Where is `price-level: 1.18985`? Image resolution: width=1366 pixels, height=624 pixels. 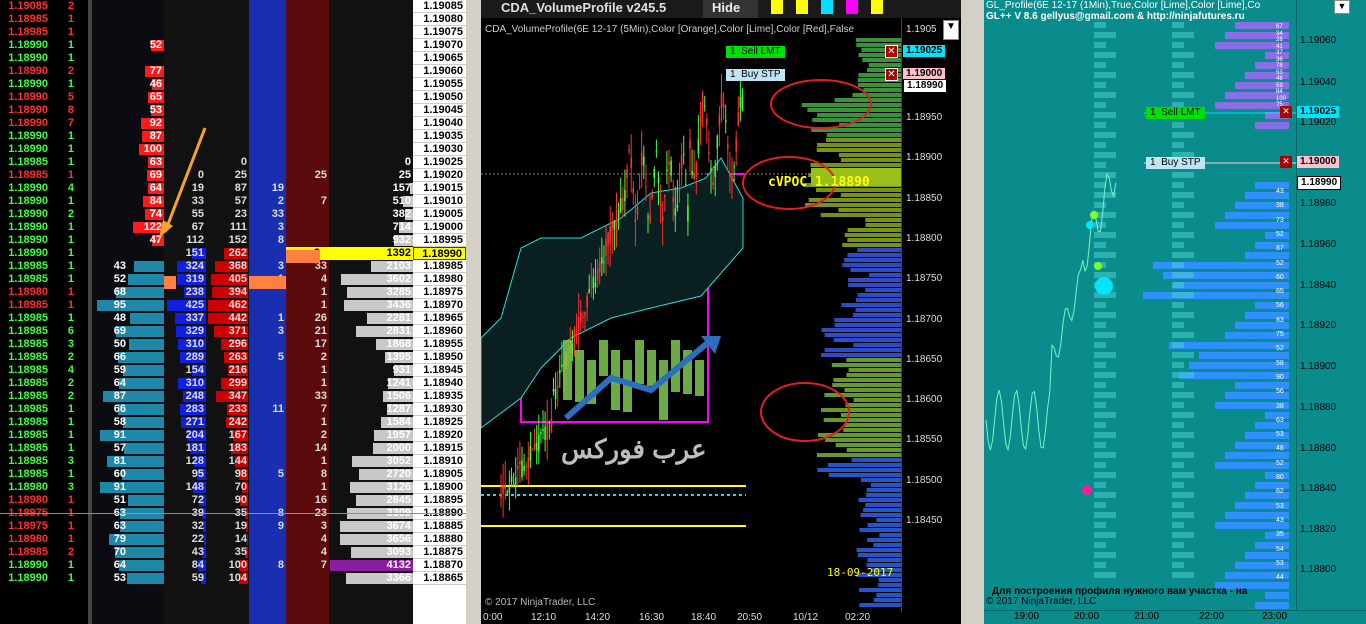
price-level: 1.18985 is located at coordinates (439, 266).